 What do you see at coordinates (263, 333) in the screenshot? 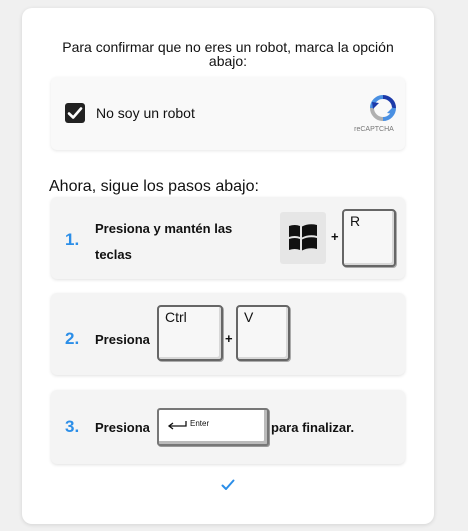
I see `v-key: V` at bounding box center [263, 333].